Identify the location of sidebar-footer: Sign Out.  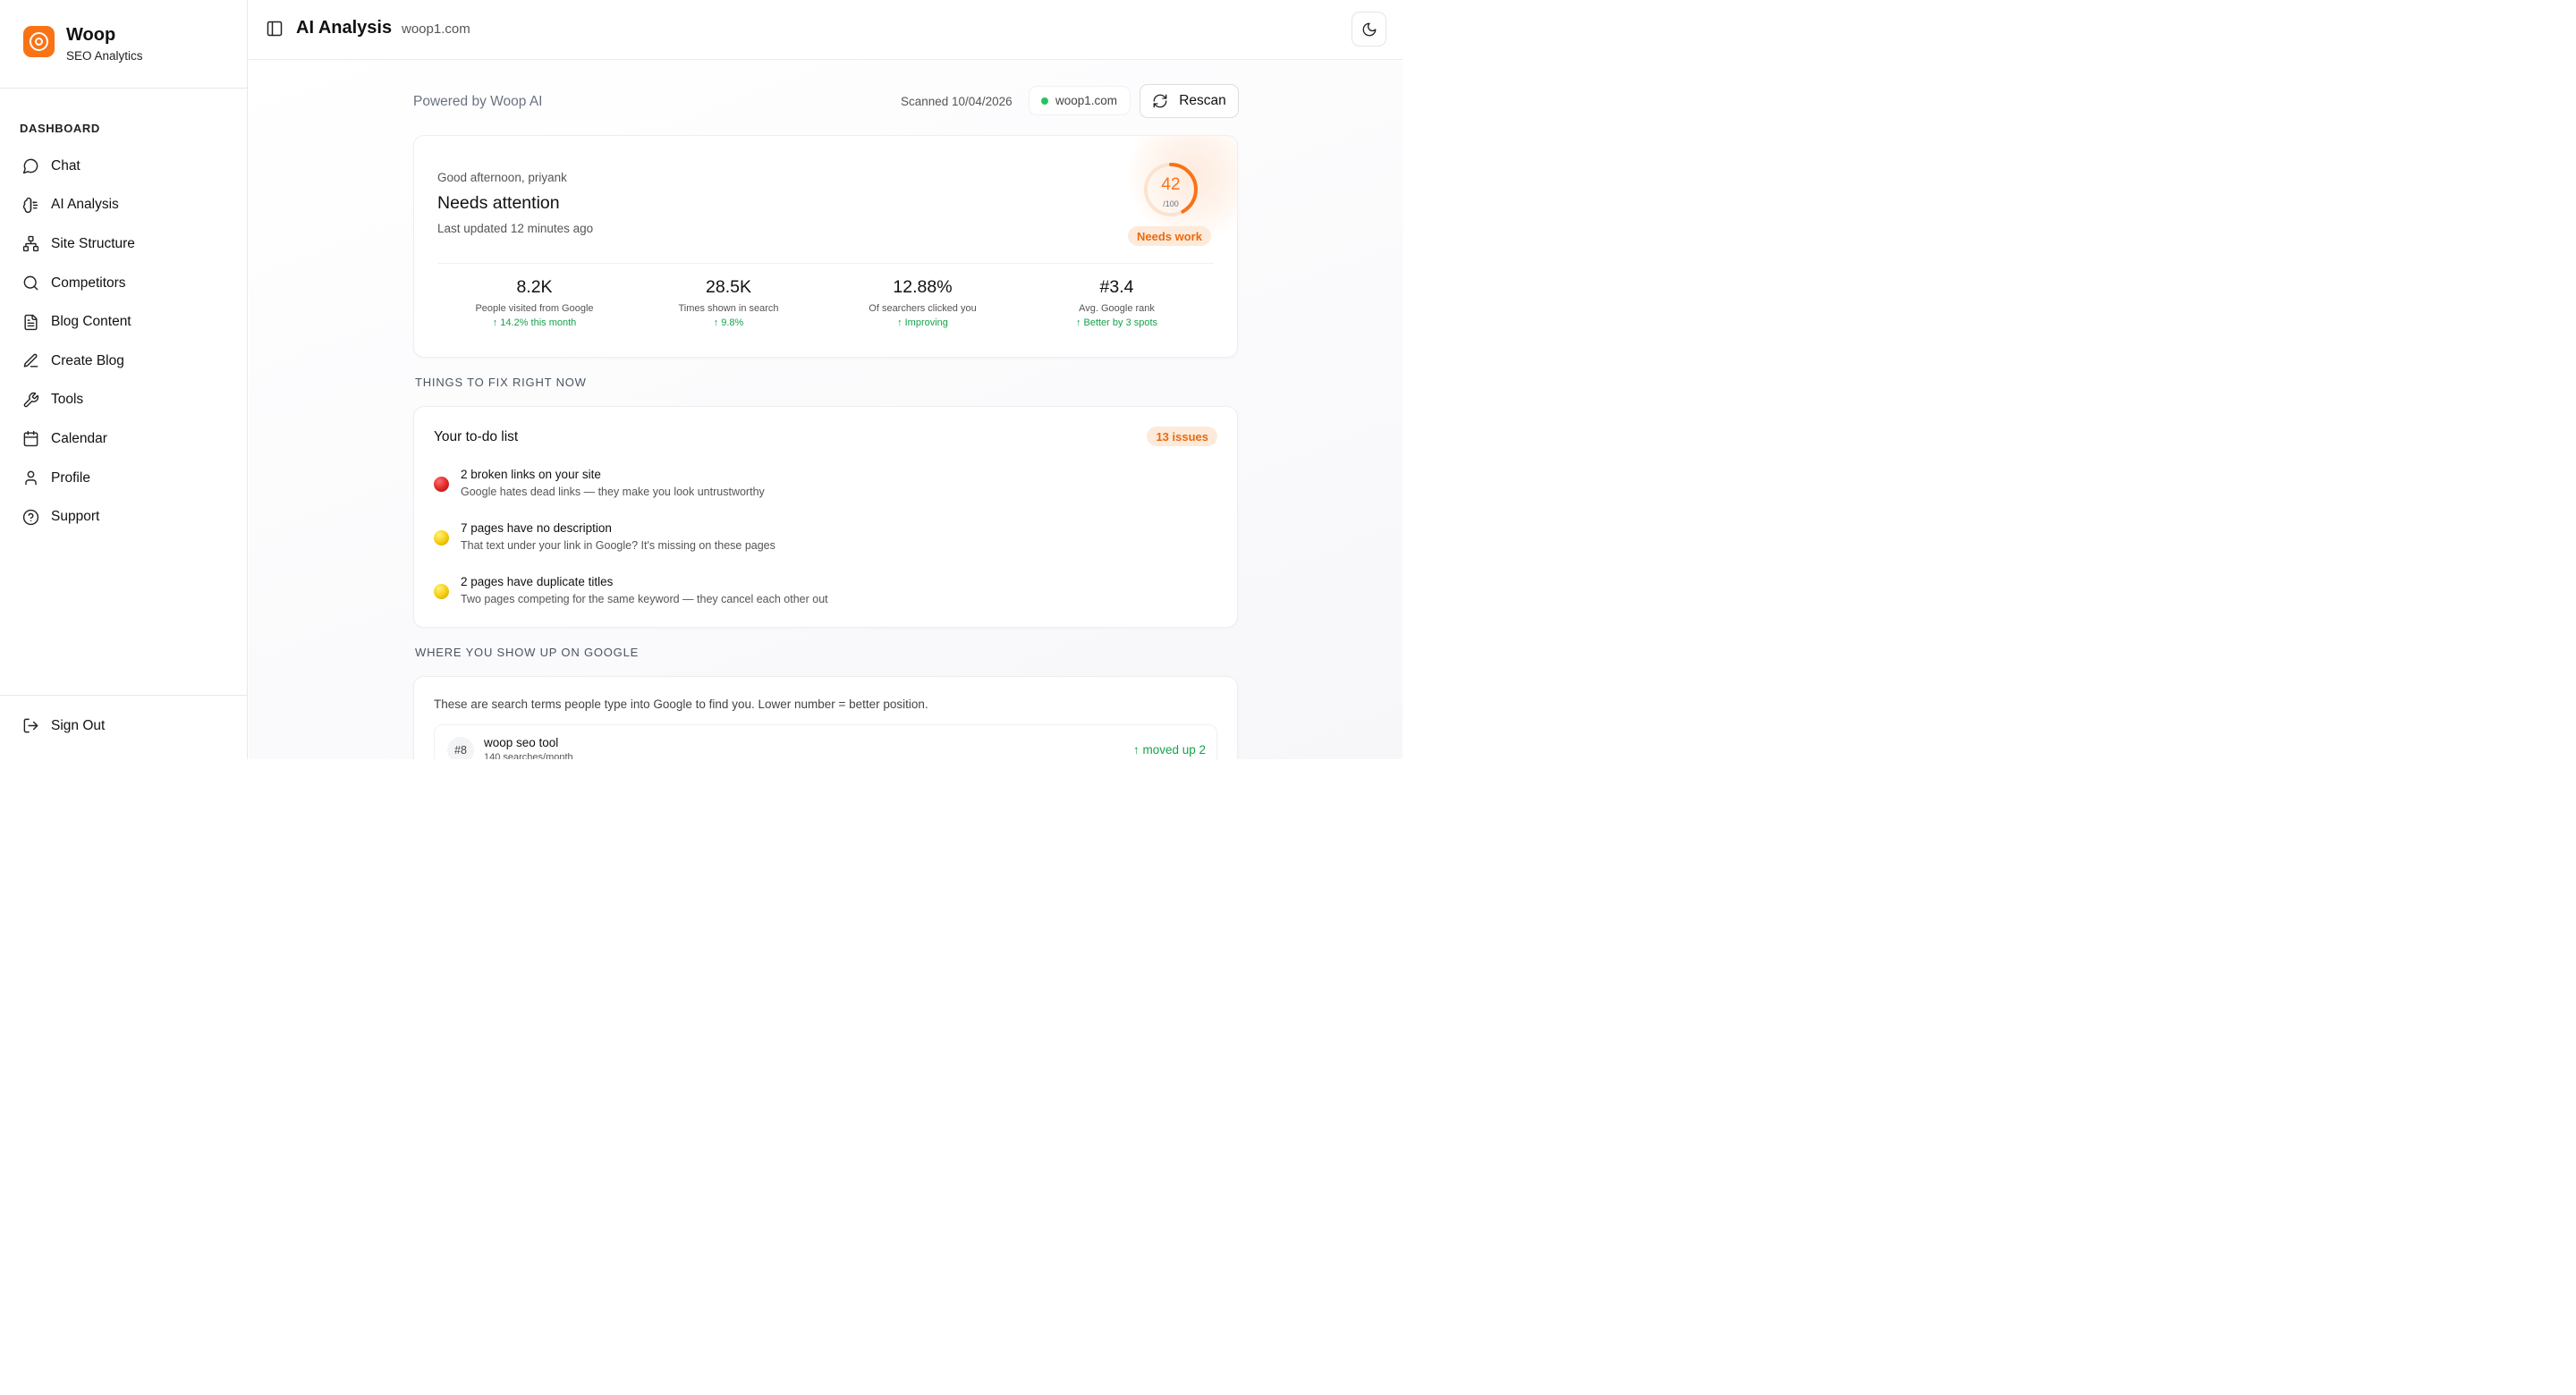
(124, 727).